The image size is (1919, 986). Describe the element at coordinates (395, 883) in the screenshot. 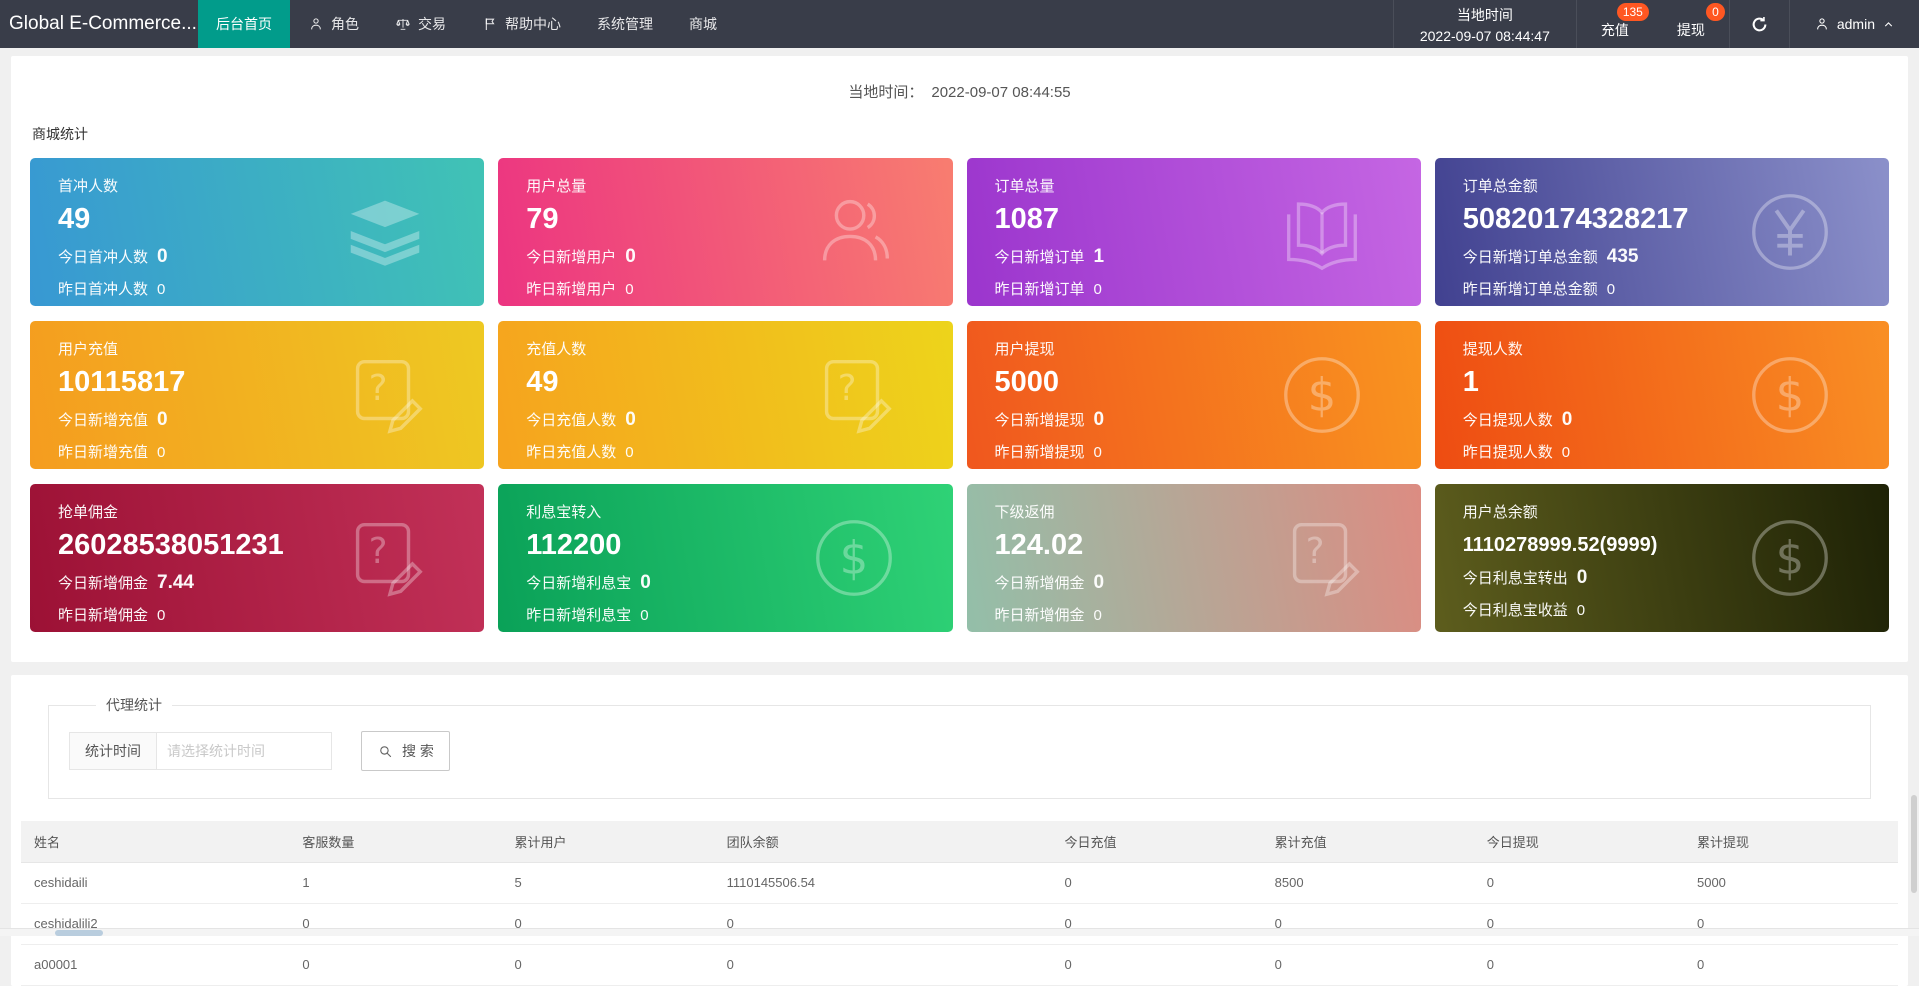

I see `table-cell: 1` at that location.